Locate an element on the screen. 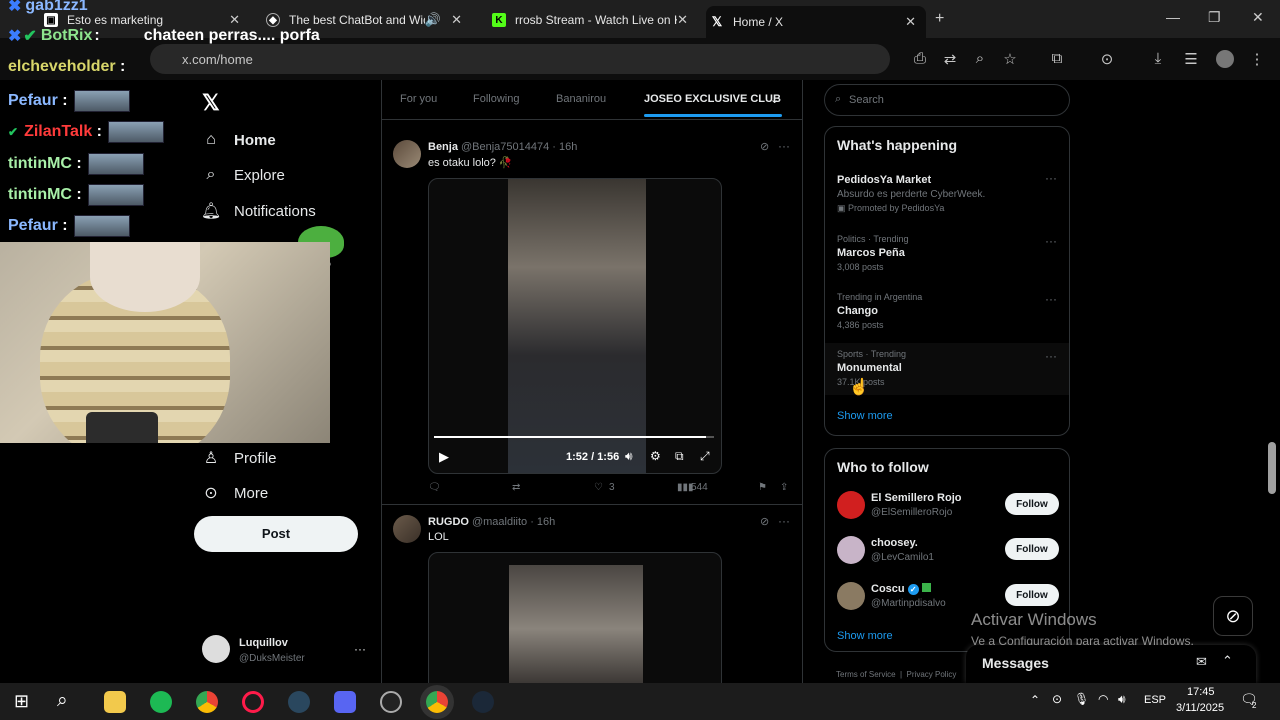  window-close-icon: ✕ is located at coordinates (1258, 17).